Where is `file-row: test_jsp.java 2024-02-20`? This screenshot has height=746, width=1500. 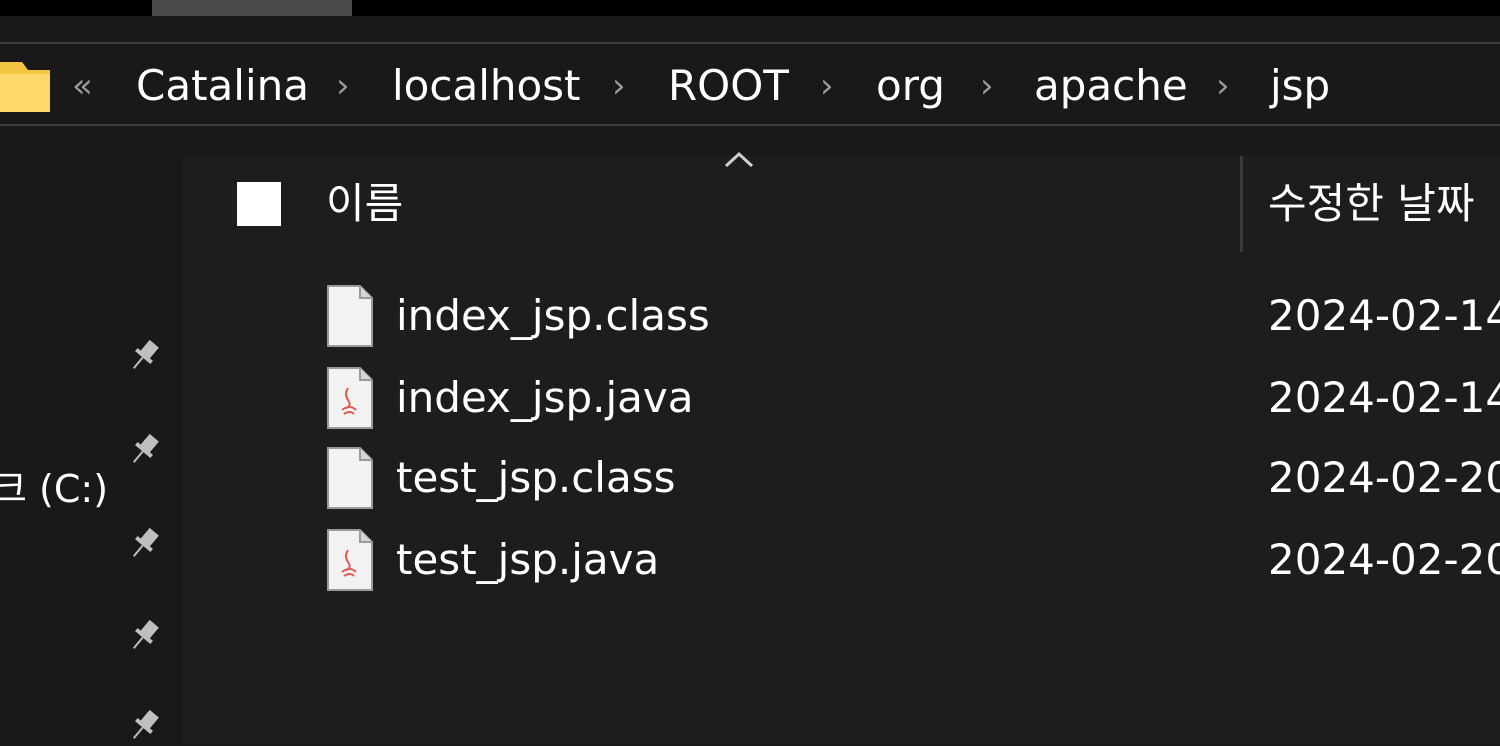 file-row: test_jsp.java 2024-02-20 is located at coordinates (910, 568).